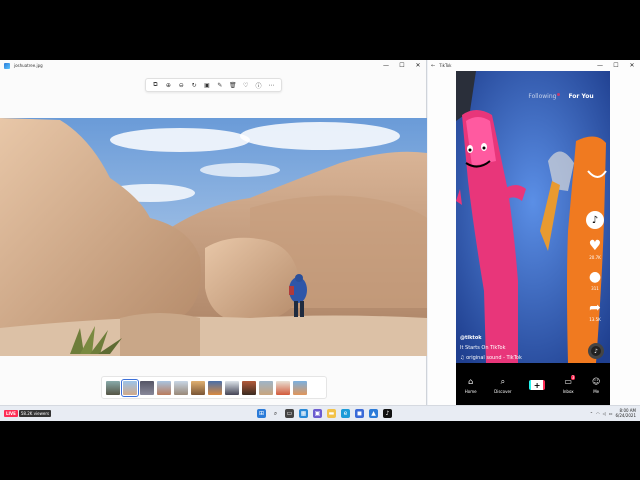 The image size is (640, 480). I want to click on tiktok-window-controls: — ☐ ✕, so click(616, 65).